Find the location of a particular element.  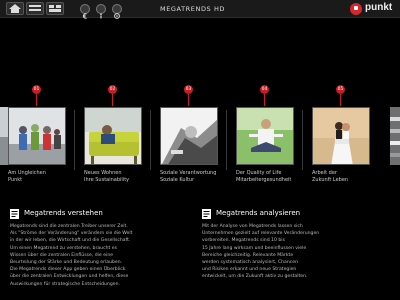

list-icon is located at coordinates (35, 8).